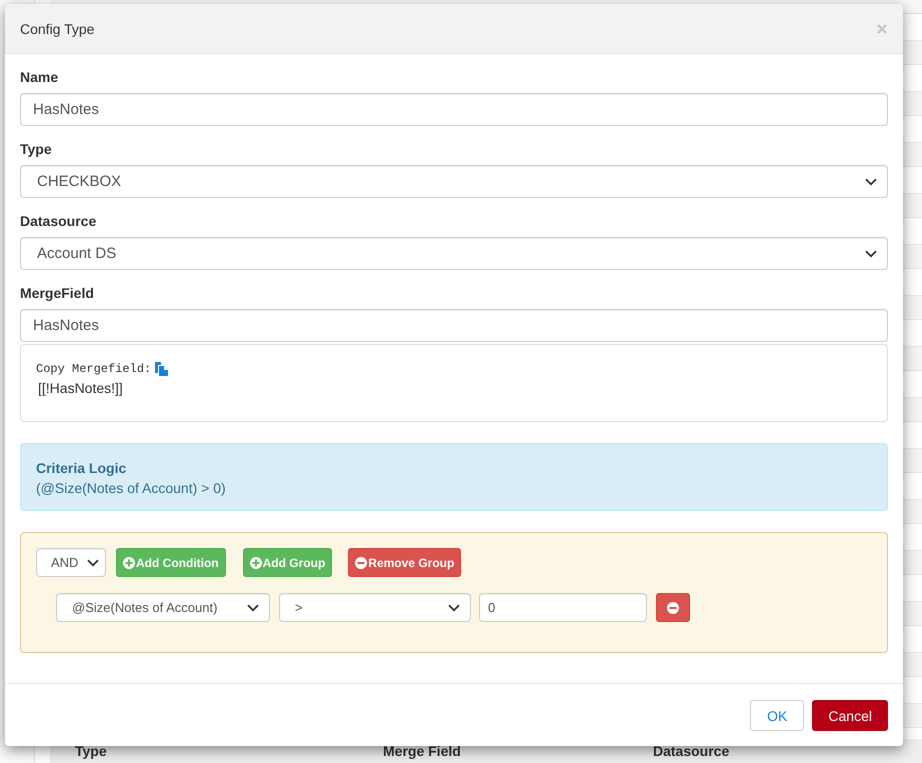  What do you see at coordinates (36, 149) in the screenshot?
I see `field-label: Type` at bounding box center [36, 149].